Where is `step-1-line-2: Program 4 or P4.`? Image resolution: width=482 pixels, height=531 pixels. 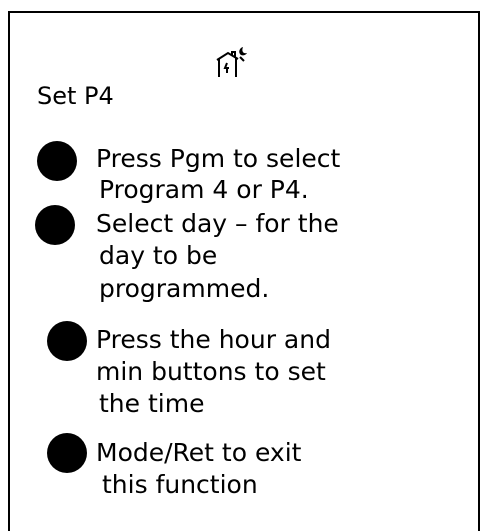 step-1-line-2: Program 4 or P4. is located at coordinates (204, 189).